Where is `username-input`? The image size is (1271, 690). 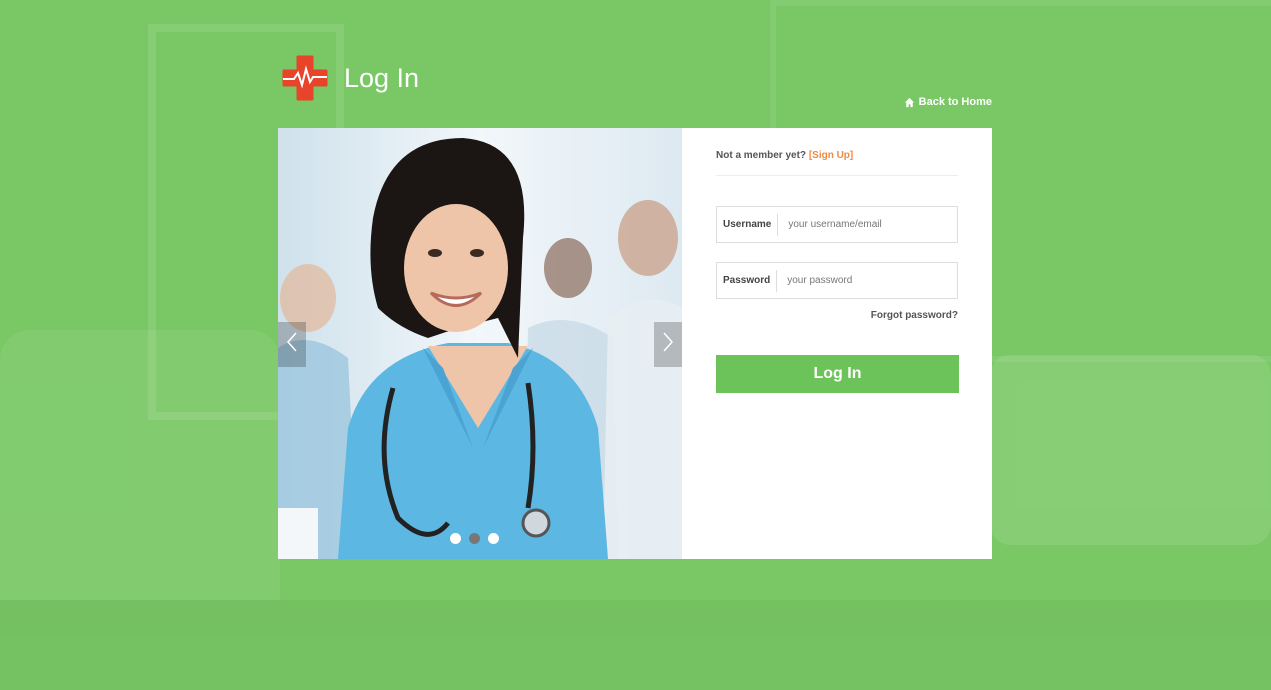
username-input is located at coordinates (859, 224).